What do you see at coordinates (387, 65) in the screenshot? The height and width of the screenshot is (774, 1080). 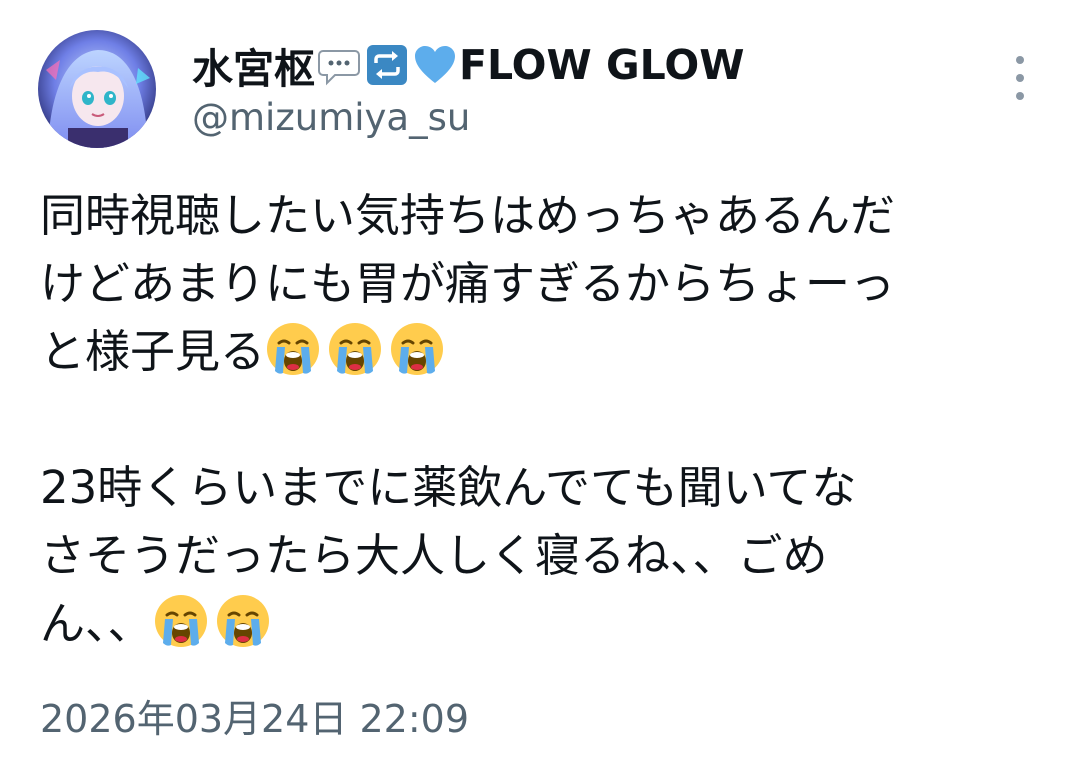 I see `repeat-icon` at bounding box center [387, 65].